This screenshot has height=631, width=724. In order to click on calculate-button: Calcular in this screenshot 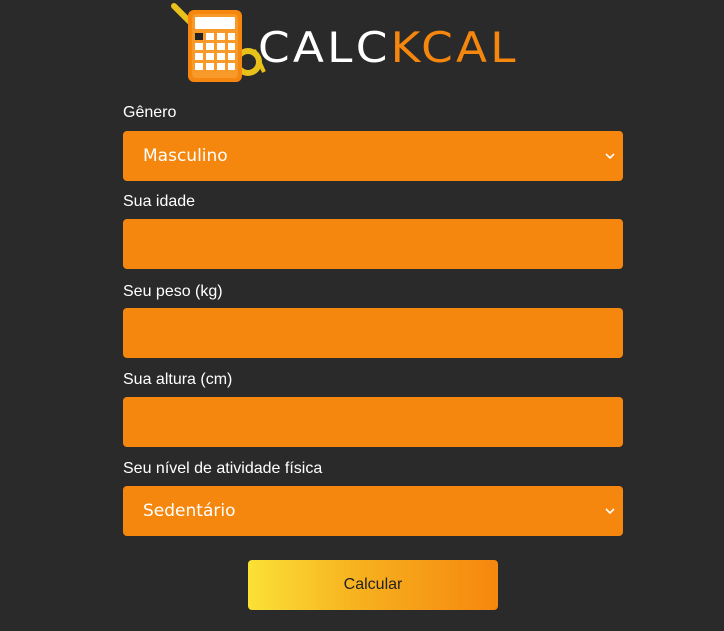, I will do `click(373, 585)`.